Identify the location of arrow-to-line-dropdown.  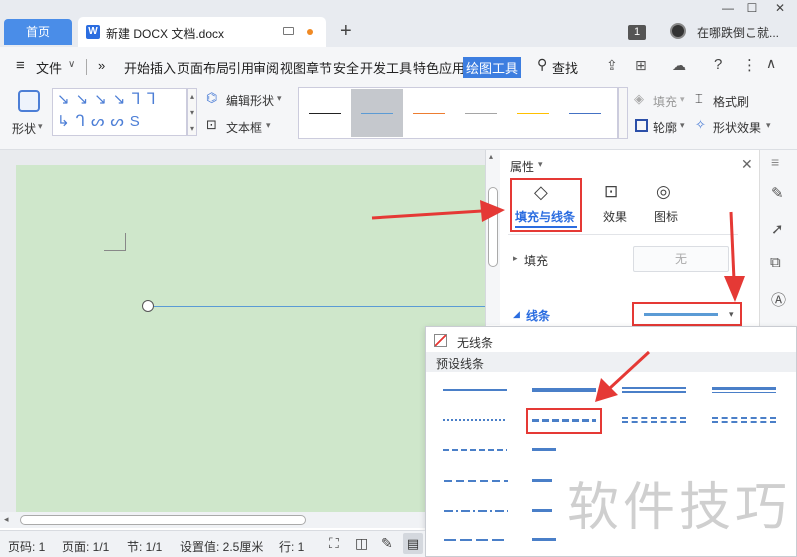
(734, 256).